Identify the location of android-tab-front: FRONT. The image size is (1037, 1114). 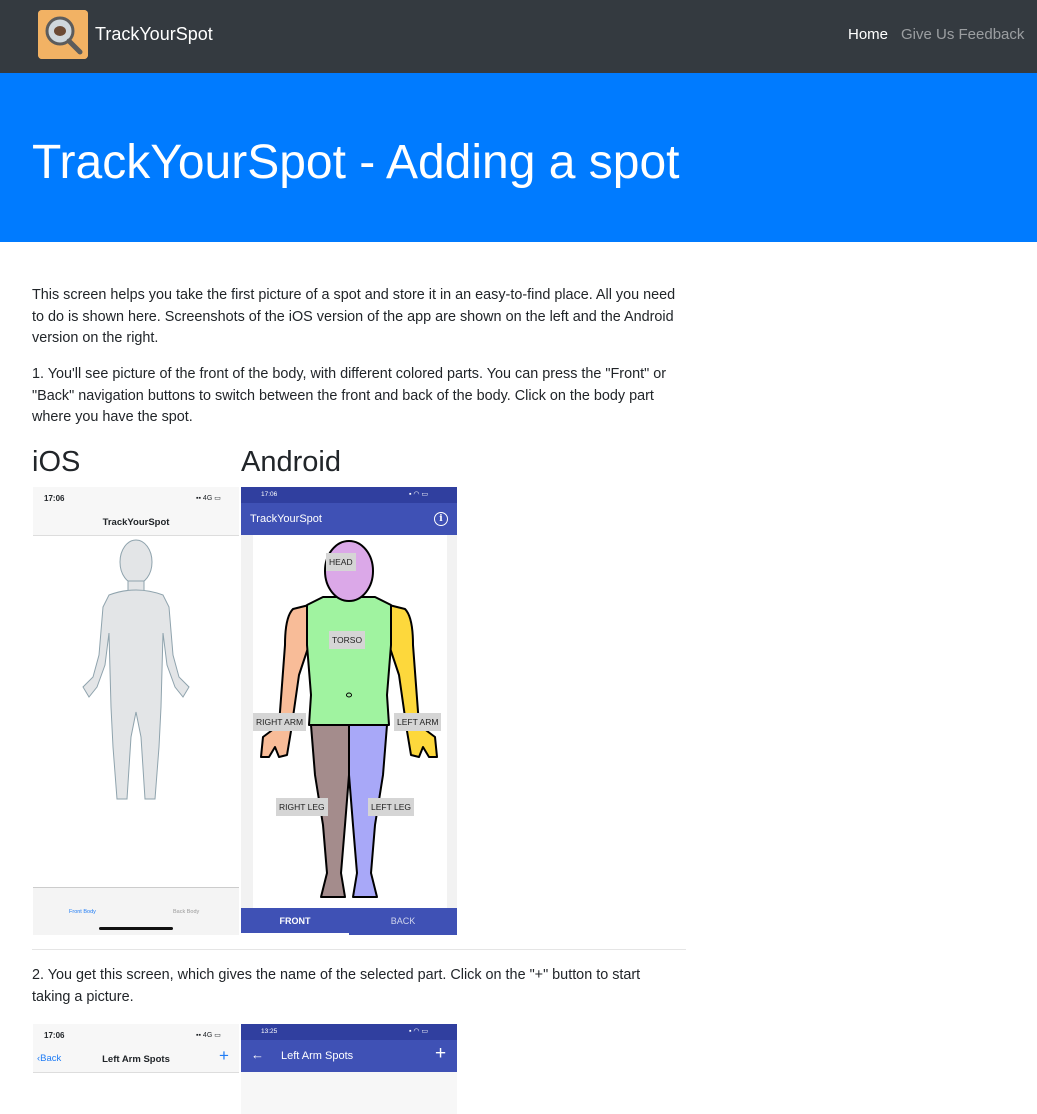
(295, 921).